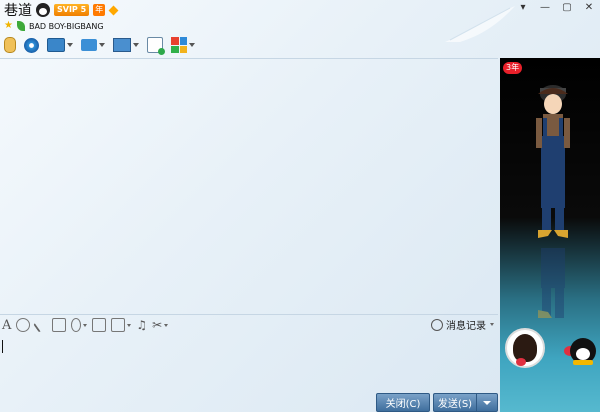 The width and height of the screenshot is (600, 412). What do you see at coordinates (99, 10) in the screenshot?
I see `year-badge: 年` at bounding box center [99, 10].